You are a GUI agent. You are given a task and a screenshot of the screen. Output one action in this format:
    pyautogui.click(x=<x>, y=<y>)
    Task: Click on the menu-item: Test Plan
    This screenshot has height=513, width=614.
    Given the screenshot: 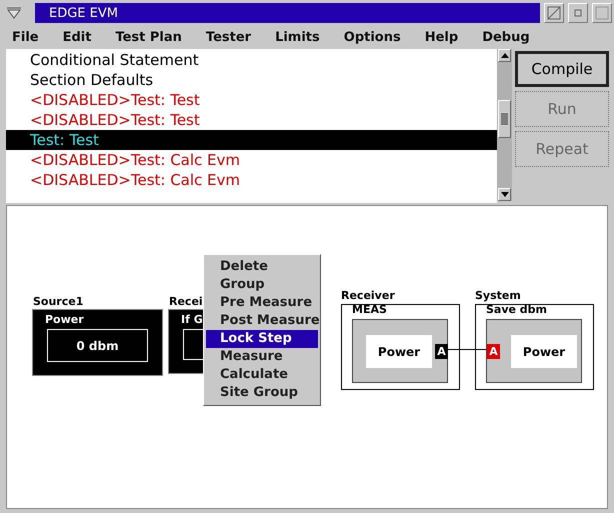 What is the action you would take?
    pyautogui.click(x=149, y=37)
    